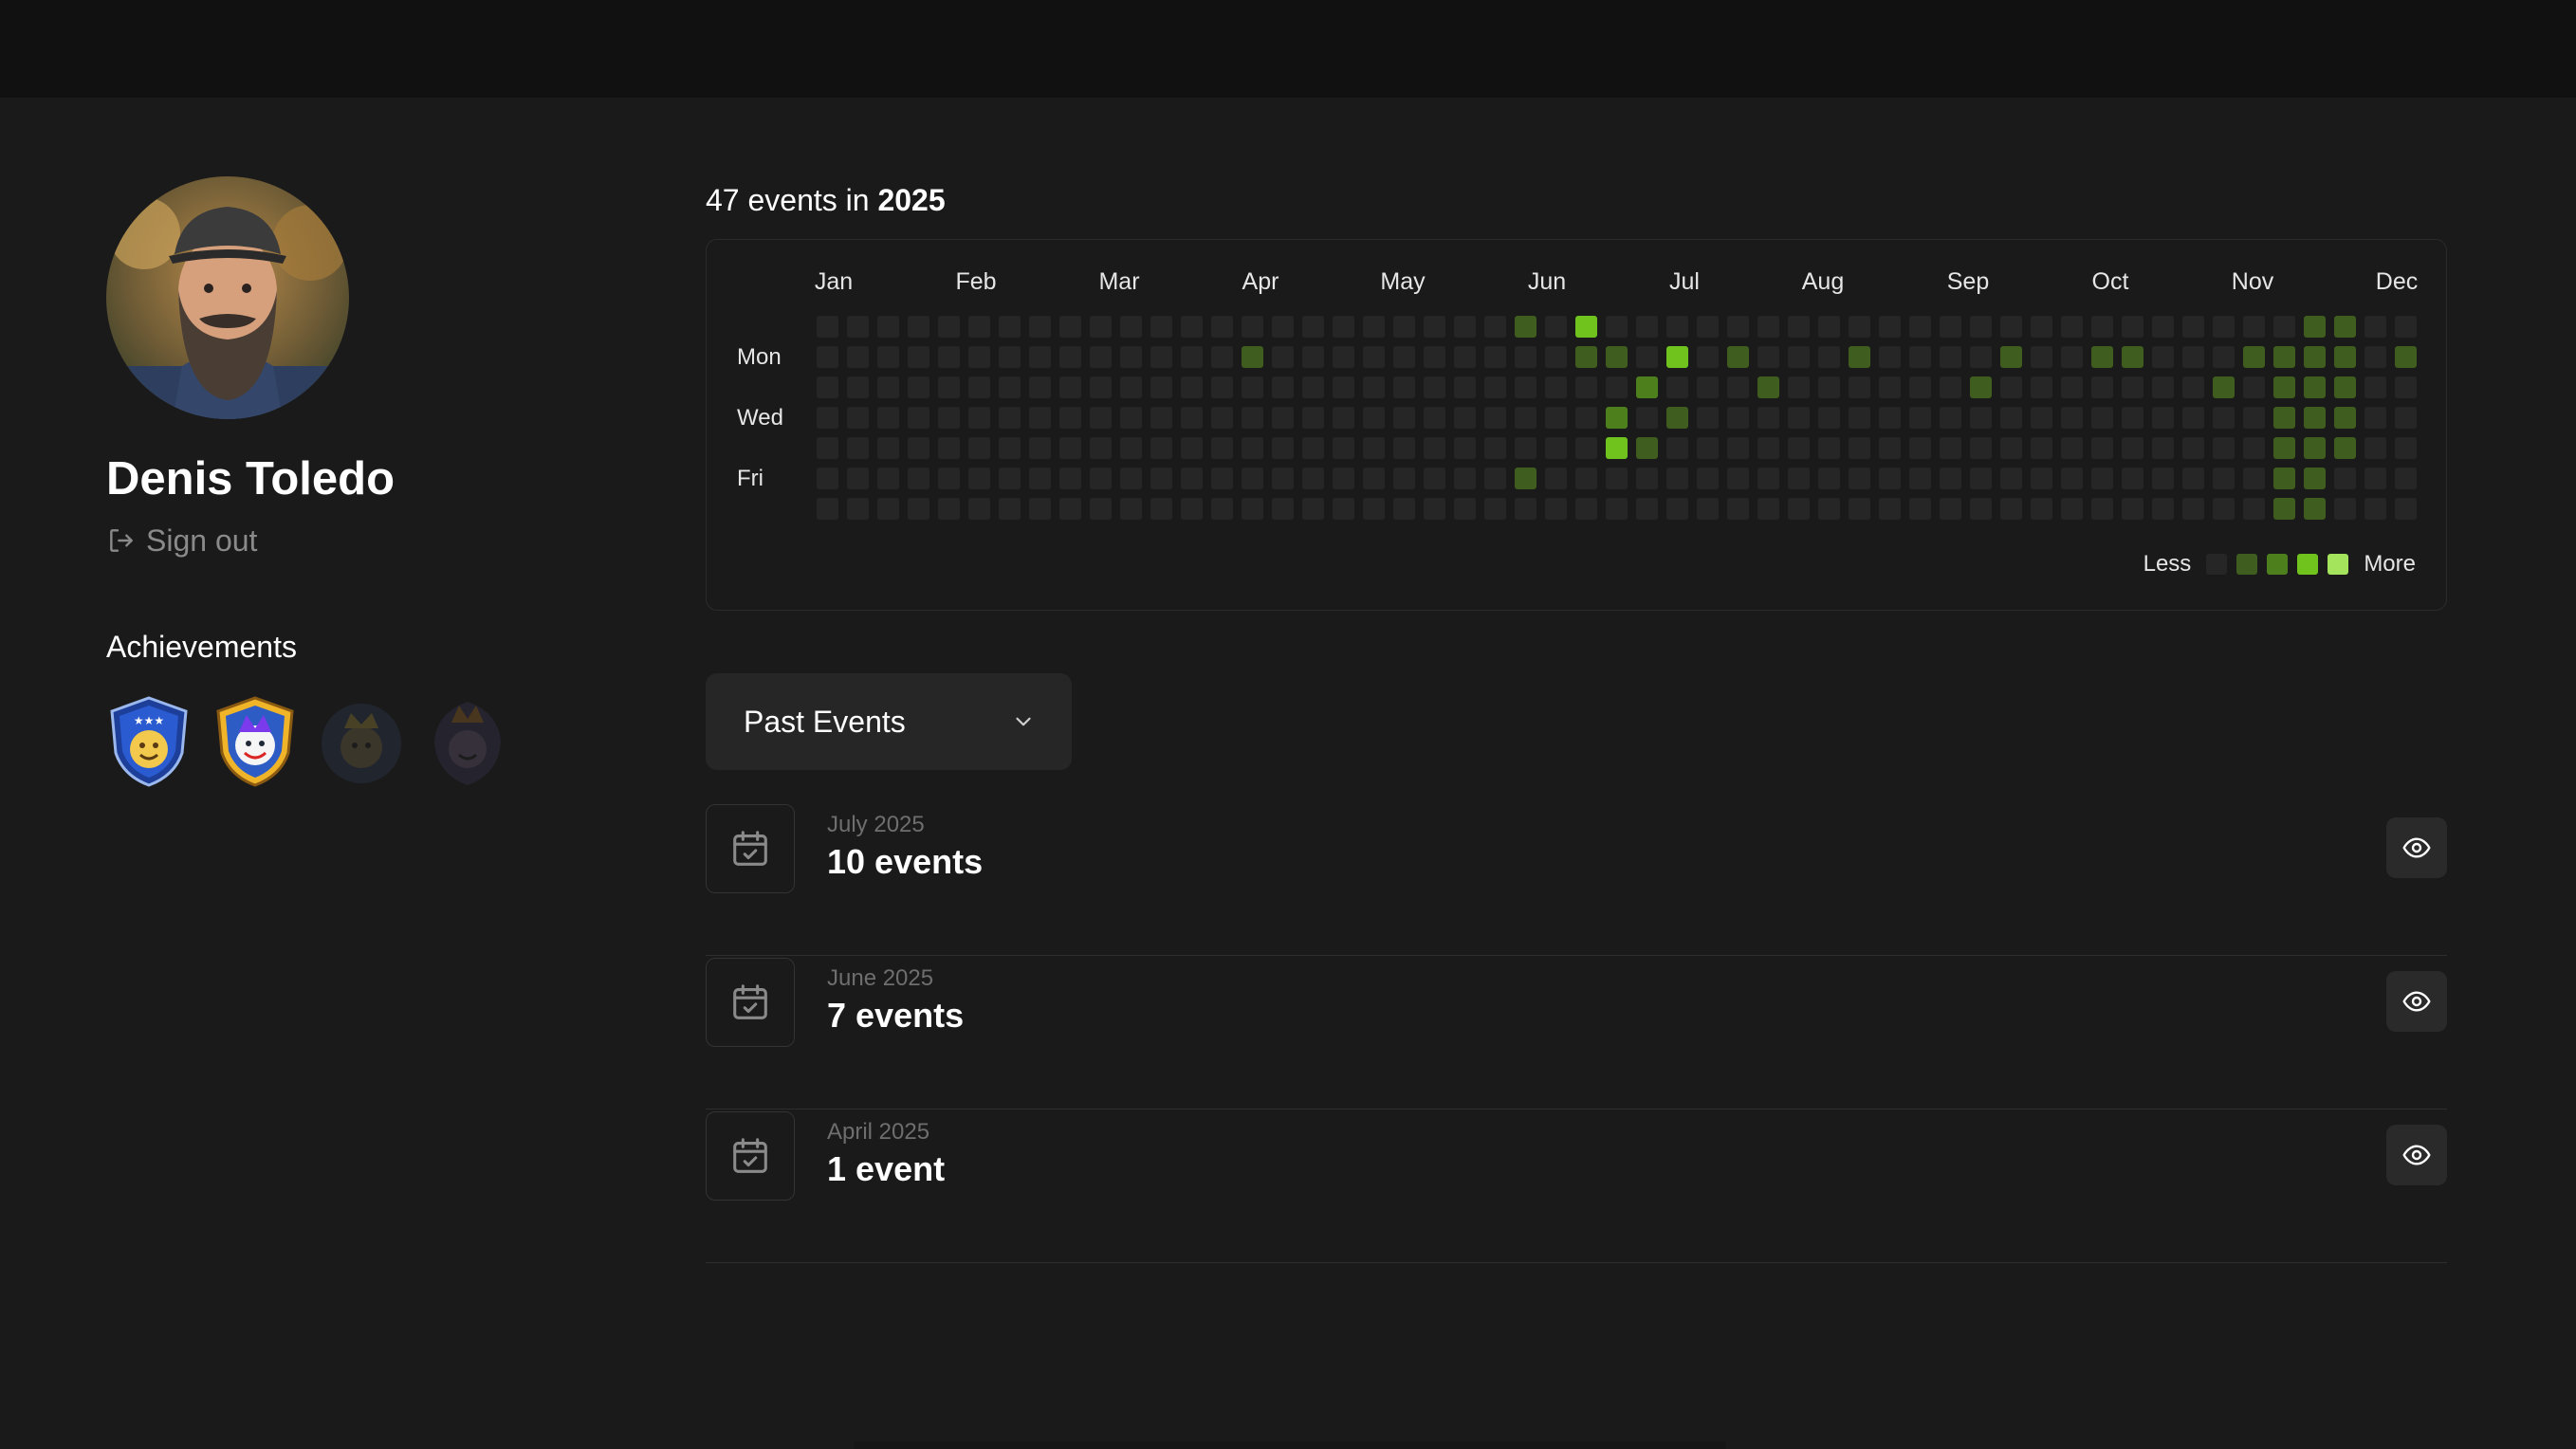 This screenshot has height=1449, width=2576. What do you see at coordinates (750, 848) in the screenshot?
I see `calendar-icon` at bounding box center [750, 848].